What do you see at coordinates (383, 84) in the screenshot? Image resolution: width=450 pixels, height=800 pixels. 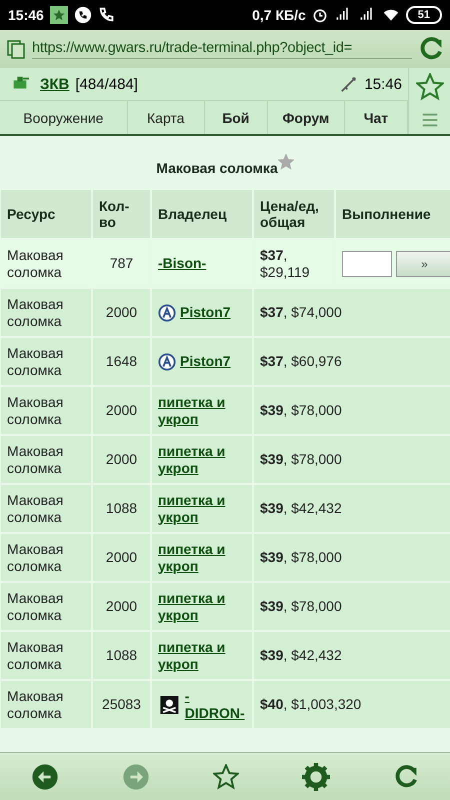 I see `header-clock: 15:46` at bounding box center [383, 84].